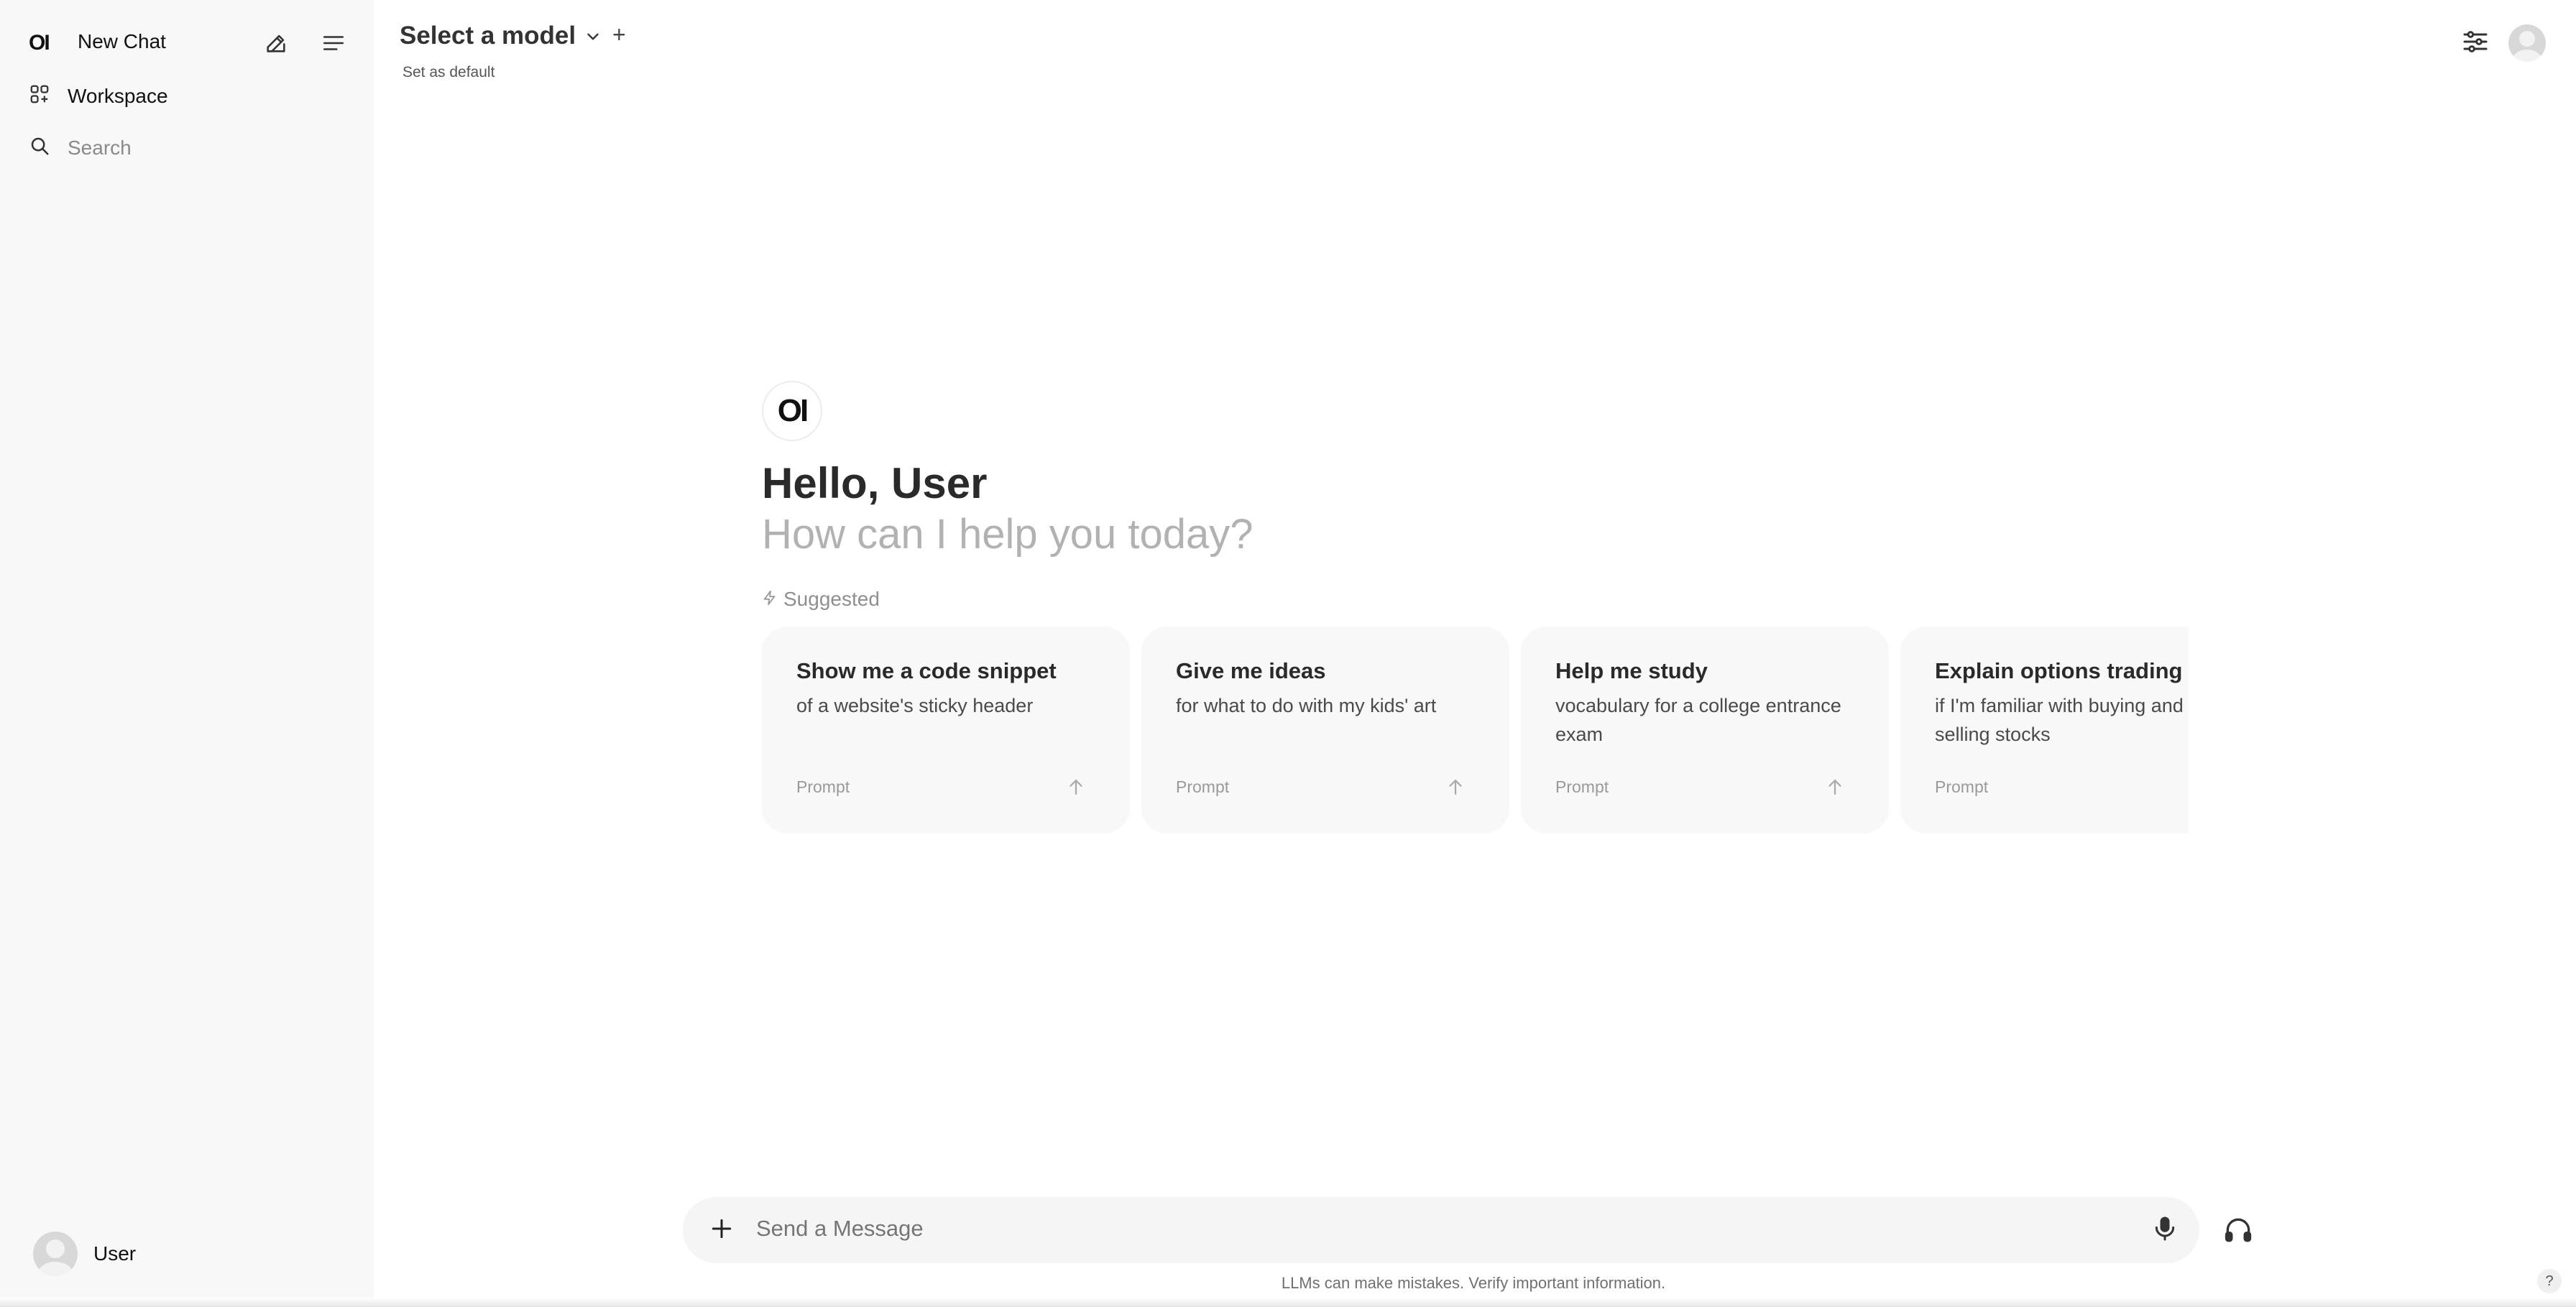 The image size is (2576, 1307). What do you see at coordinates (1631, 671) in the screenshot?
I see `suggestion-title: Help me study` at bounding box center [1631, 671].